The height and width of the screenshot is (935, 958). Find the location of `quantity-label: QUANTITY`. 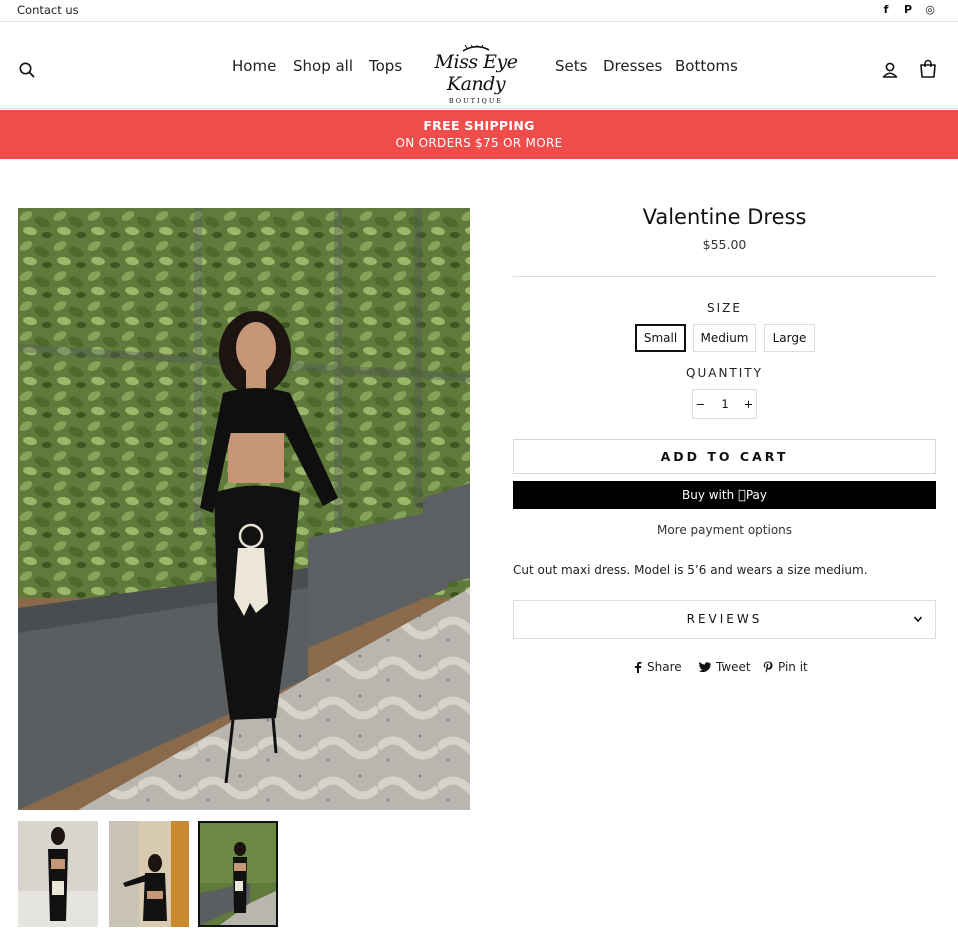

quantity-label: QUANTITY is located at coordinates (724, 373).